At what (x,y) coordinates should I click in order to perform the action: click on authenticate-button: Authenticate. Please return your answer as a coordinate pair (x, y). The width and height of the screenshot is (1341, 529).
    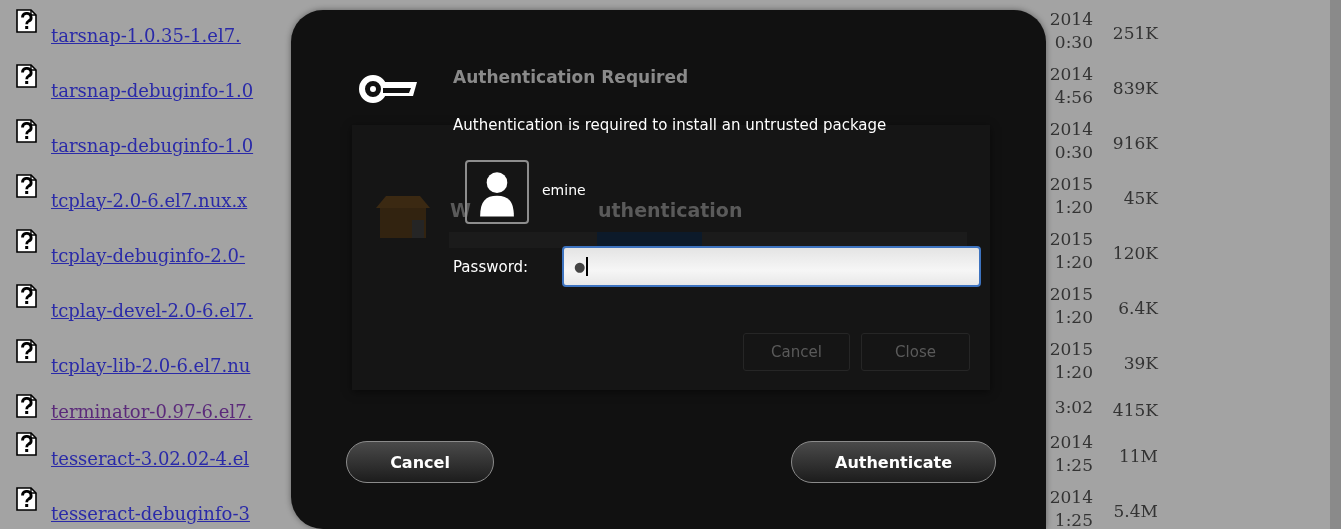
    Looking at the image, I should click on (893, 462).